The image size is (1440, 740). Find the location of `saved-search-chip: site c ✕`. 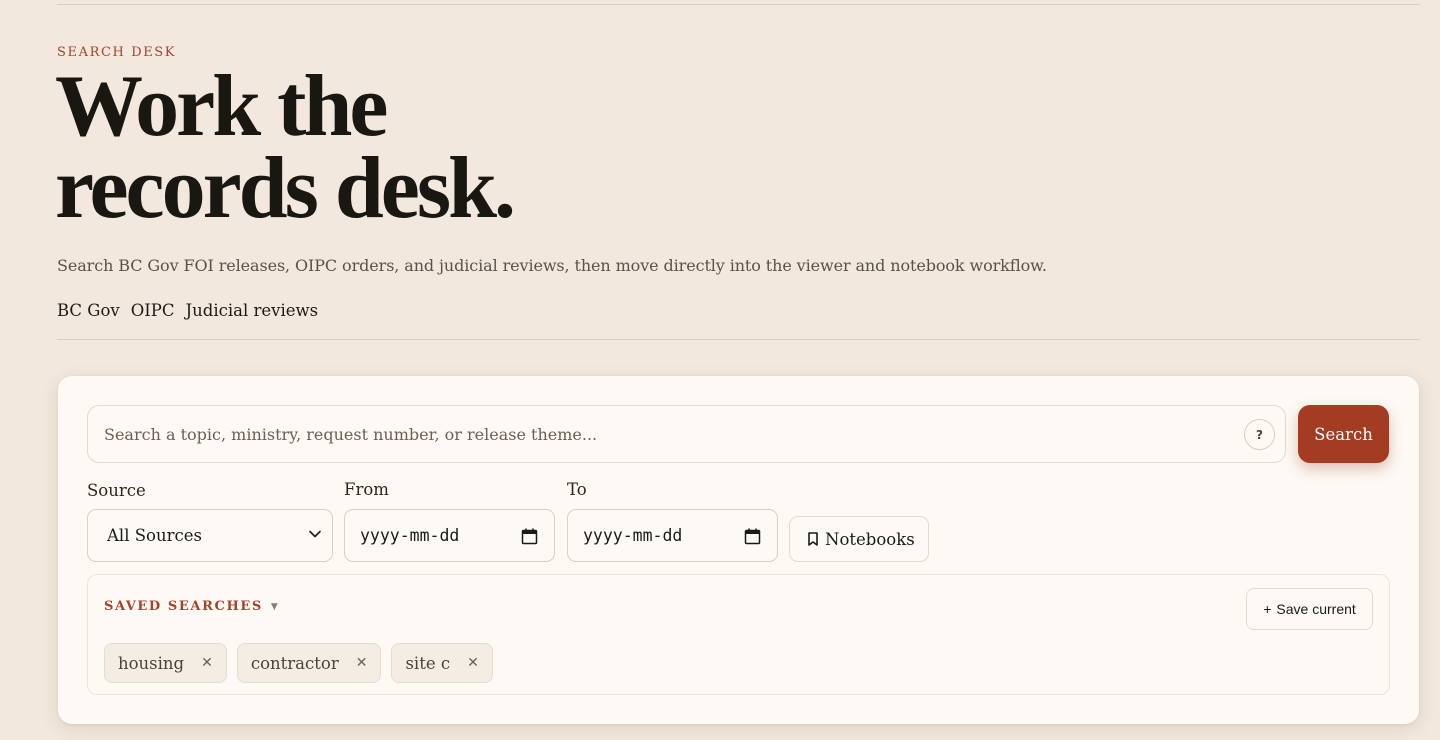

saved-search-chip: site c ✕ is located at coordinates (442, 663).